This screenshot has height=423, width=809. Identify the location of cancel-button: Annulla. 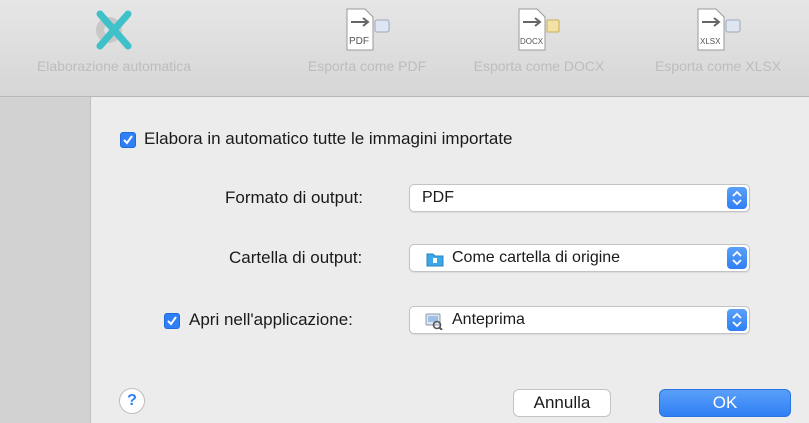
(562, 403).